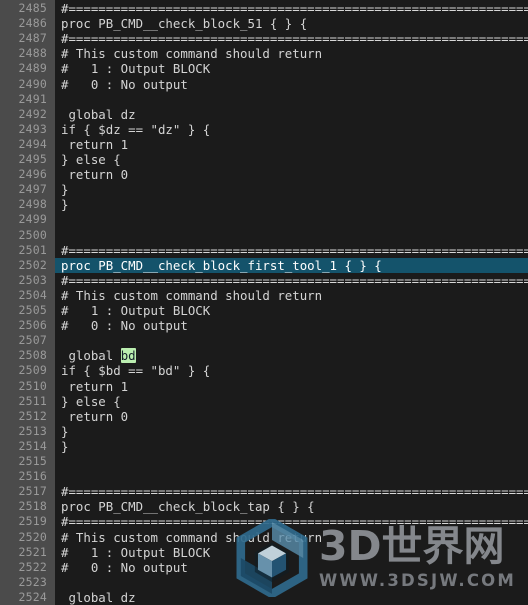 The image size is (528, 605). Describe the element at coordinates (32, 385) in the screenshot. I see `line-number: 2510` at that location.